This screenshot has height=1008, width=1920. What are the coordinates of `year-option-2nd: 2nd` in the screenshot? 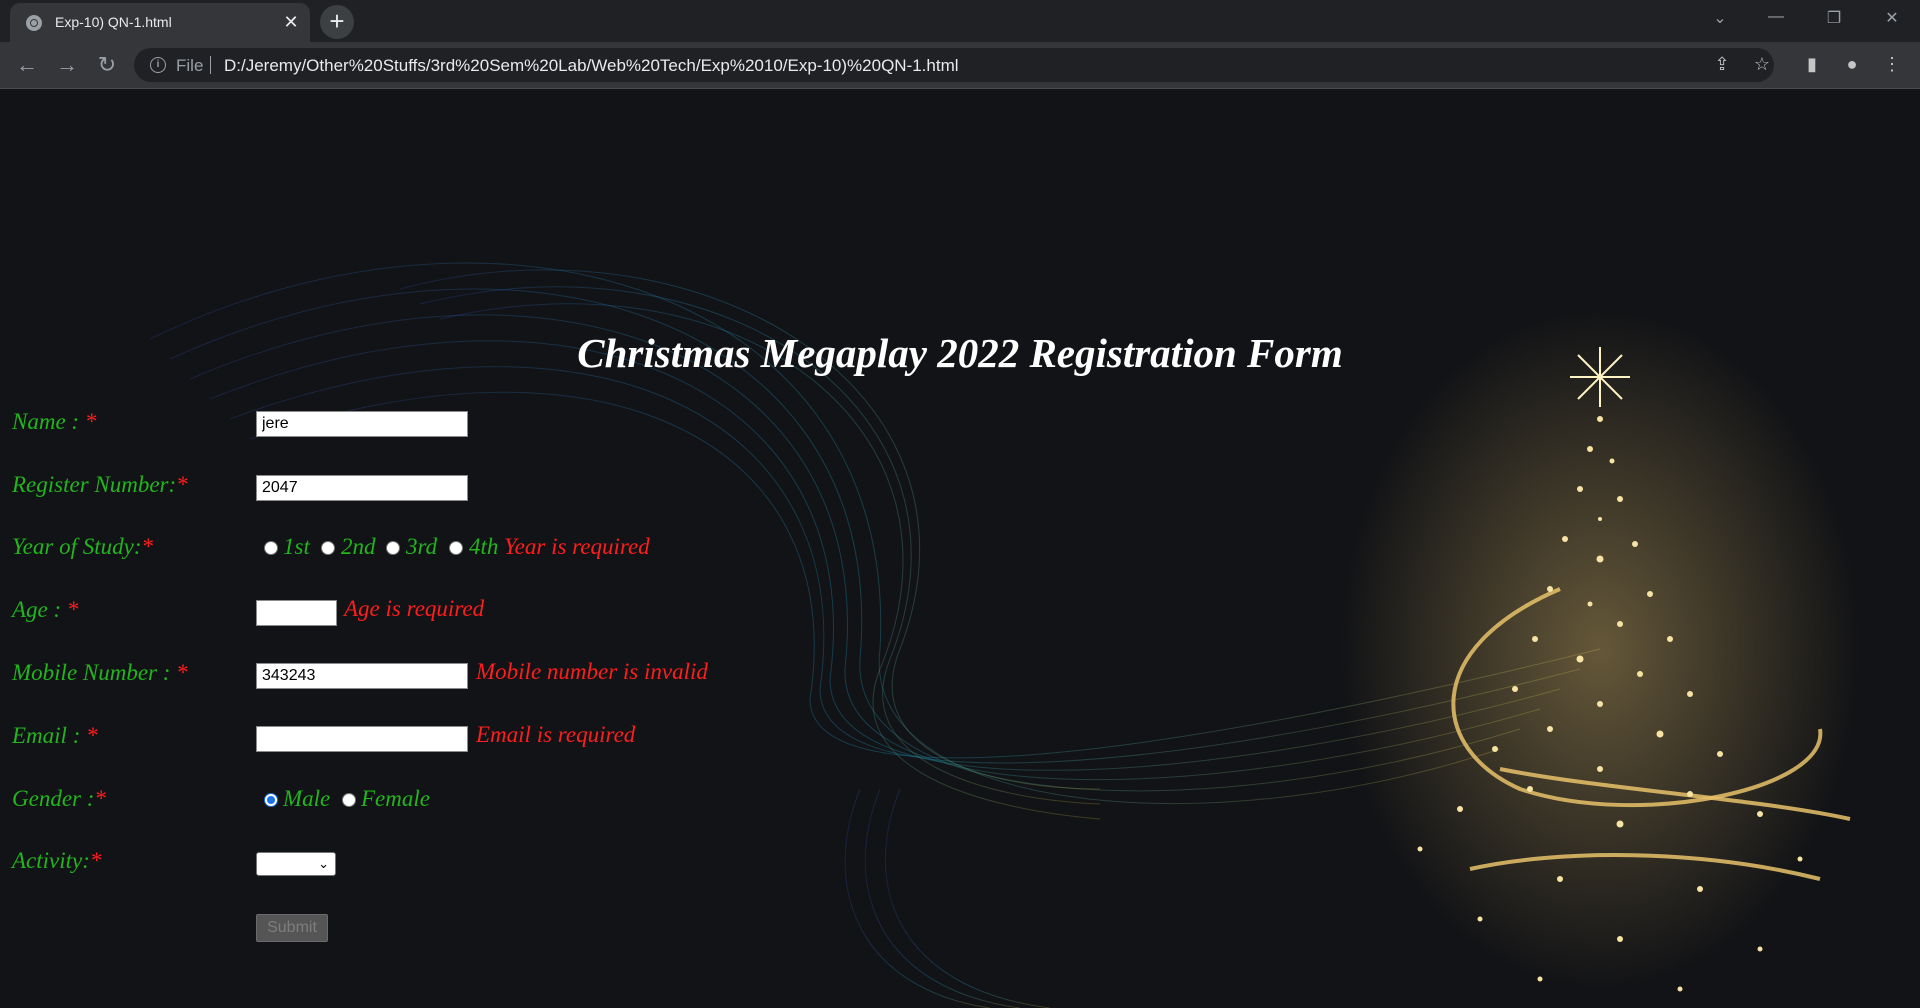 It's located at (358, 546).